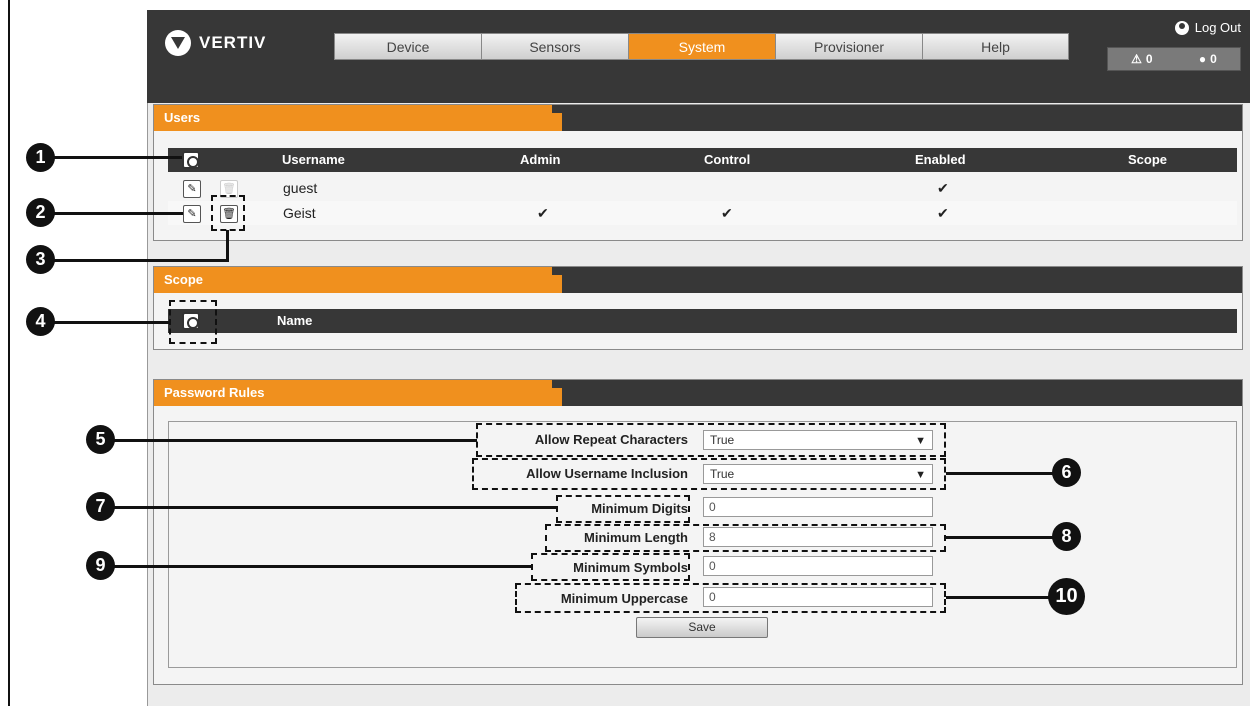 This screenshot has width=1259, height=706. What do you see at coordinates (995, 46) in the screenshot?
I see `tab-help: Help` at bounding box center [995, 46].